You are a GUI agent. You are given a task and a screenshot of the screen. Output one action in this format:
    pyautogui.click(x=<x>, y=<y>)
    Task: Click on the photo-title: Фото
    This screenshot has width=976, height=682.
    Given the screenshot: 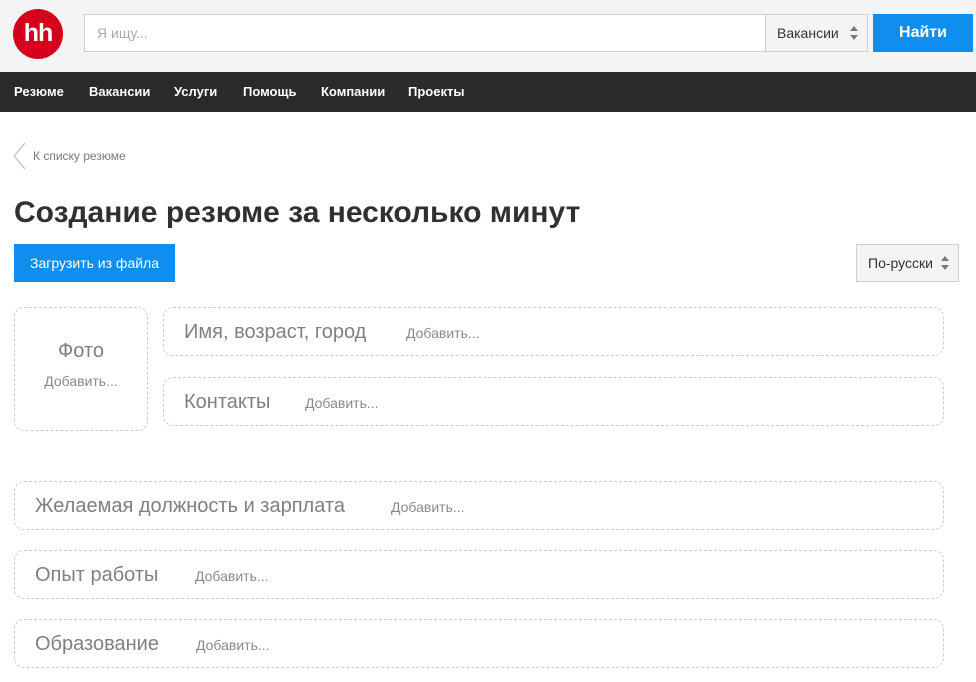 What is the action you would take?
    pyautogui.click(x=81, y=351)
    